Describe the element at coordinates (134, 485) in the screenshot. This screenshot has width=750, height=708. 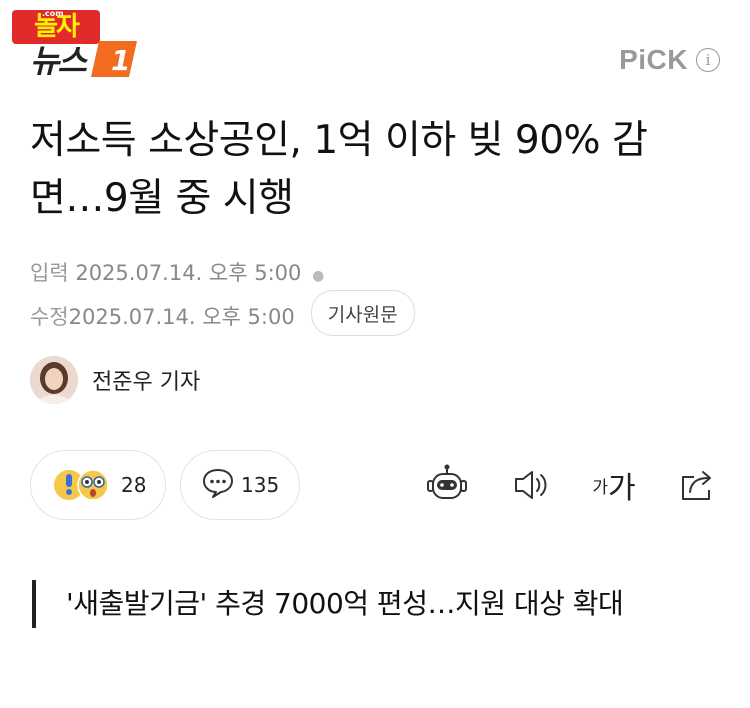
I see `reaction-count: 28` at that location.